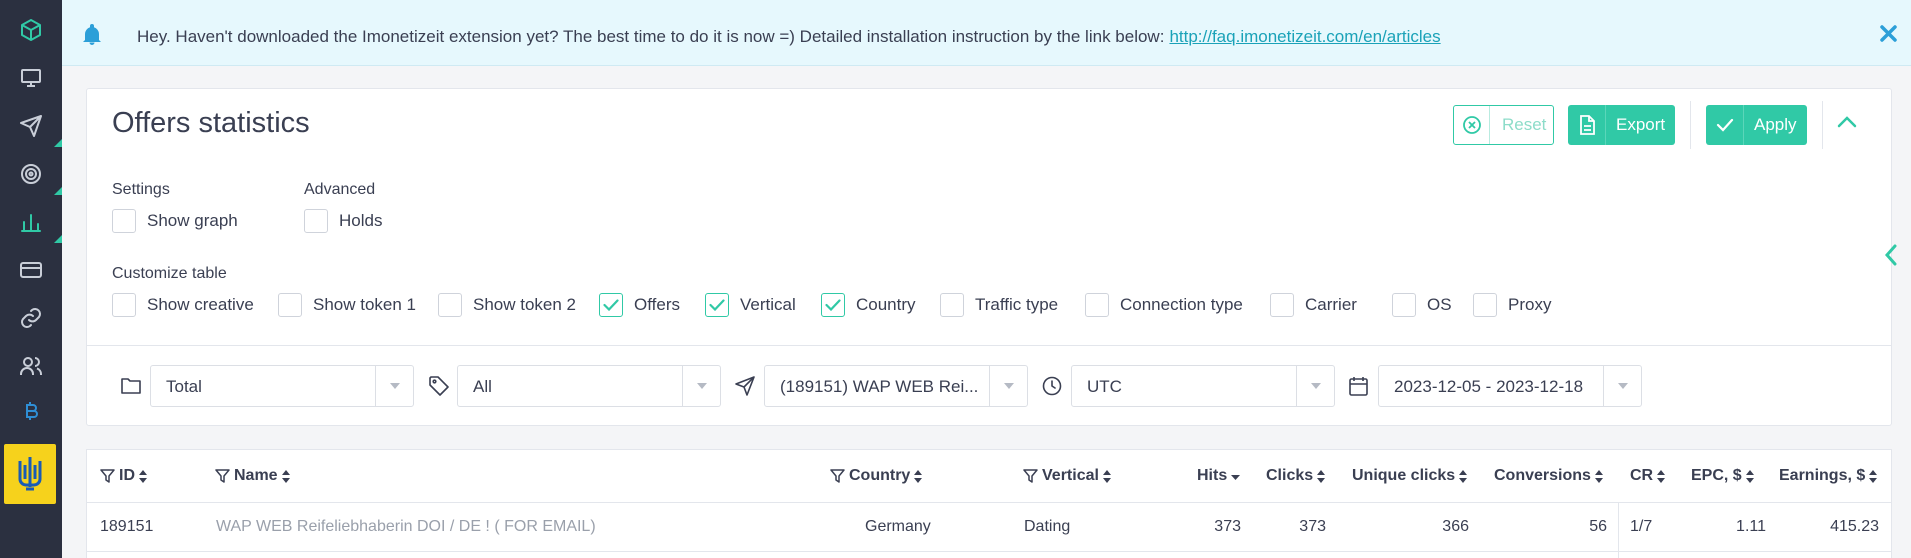 The width and height of the screenshot is (1911, 558). I want to click on vertical-checkbox: Vertical, so click(750, 305).